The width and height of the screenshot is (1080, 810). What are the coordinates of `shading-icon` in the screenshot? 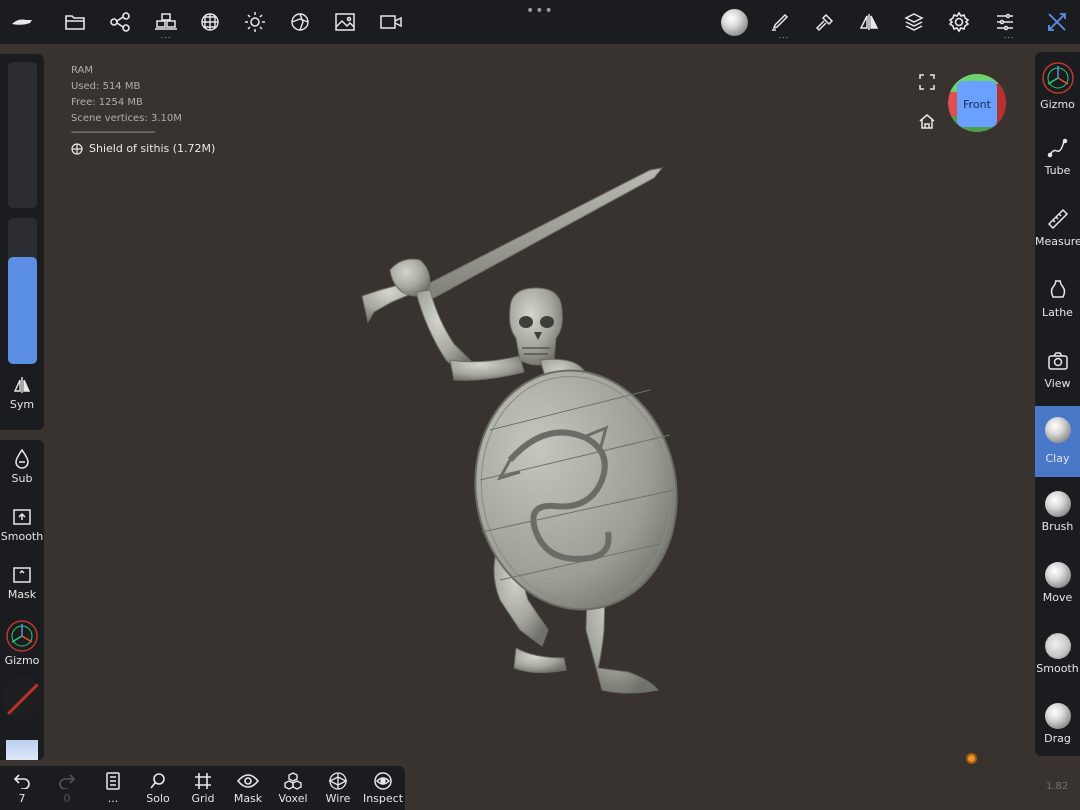 It's located at (300, 22).